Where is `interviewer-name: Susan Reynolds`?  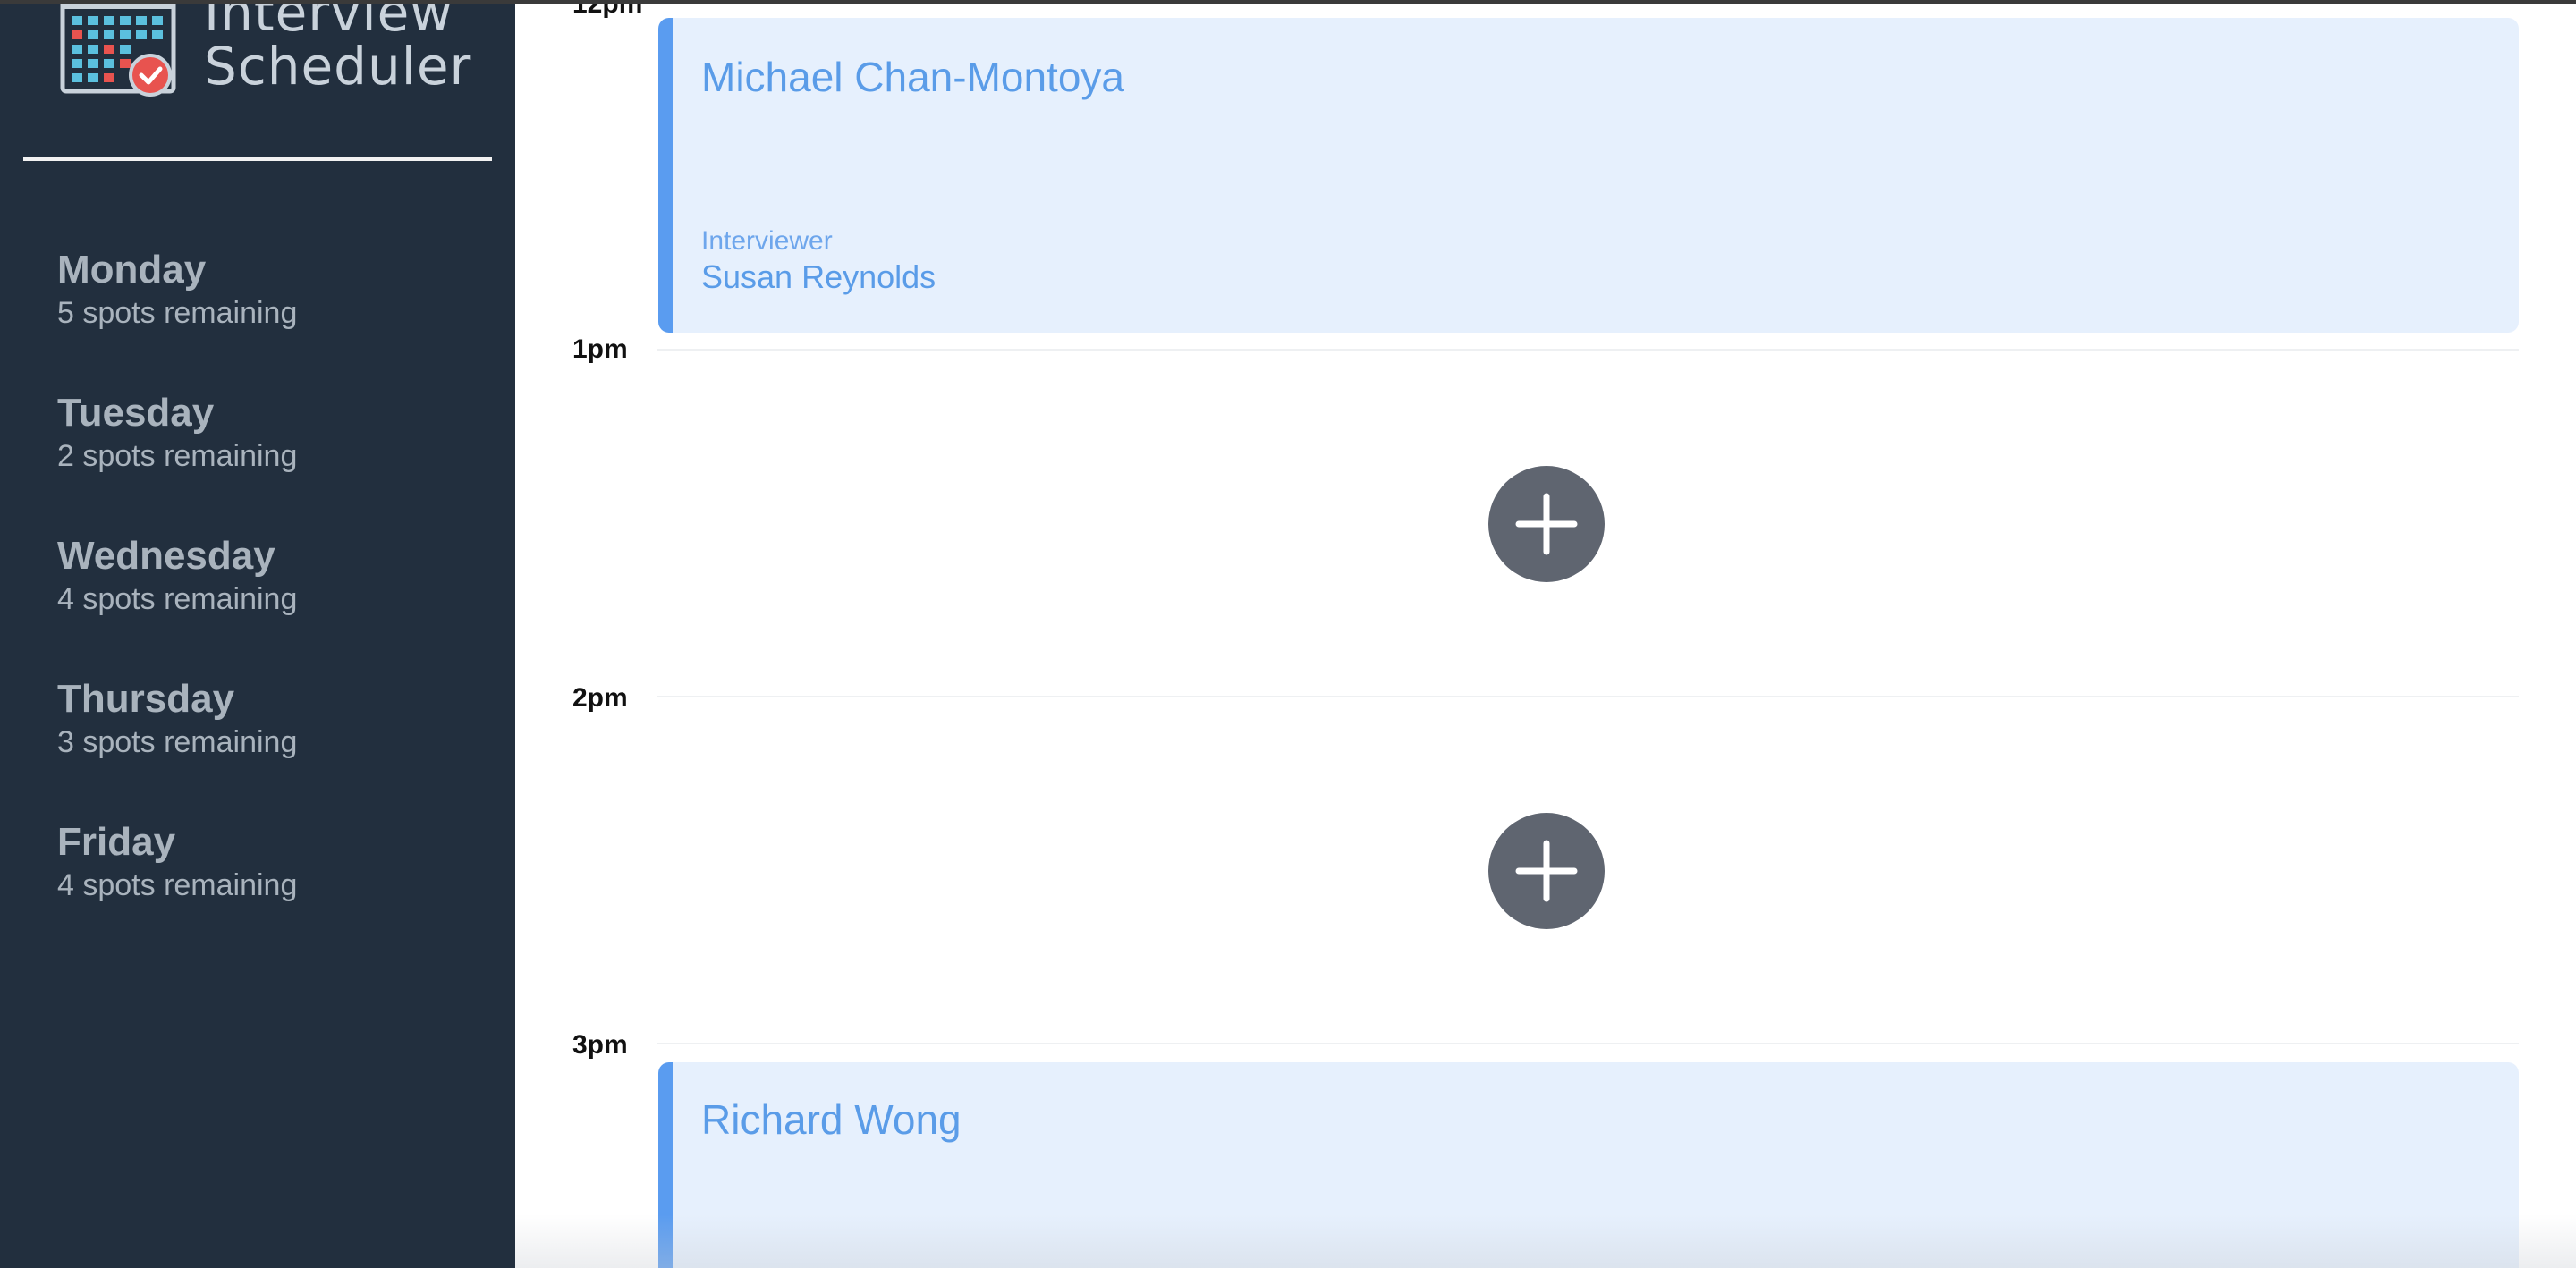
interviewer-name: Susan Reynolds is located at coordinates (818, 276).